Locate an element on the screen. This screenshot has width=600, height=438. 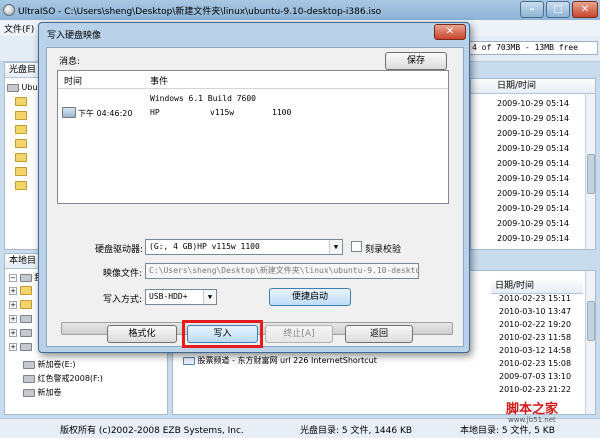
local-file-row-text: 股票频道 - 东方财富网 url 226 InternetShortcut is located at coordinates (287, 360).